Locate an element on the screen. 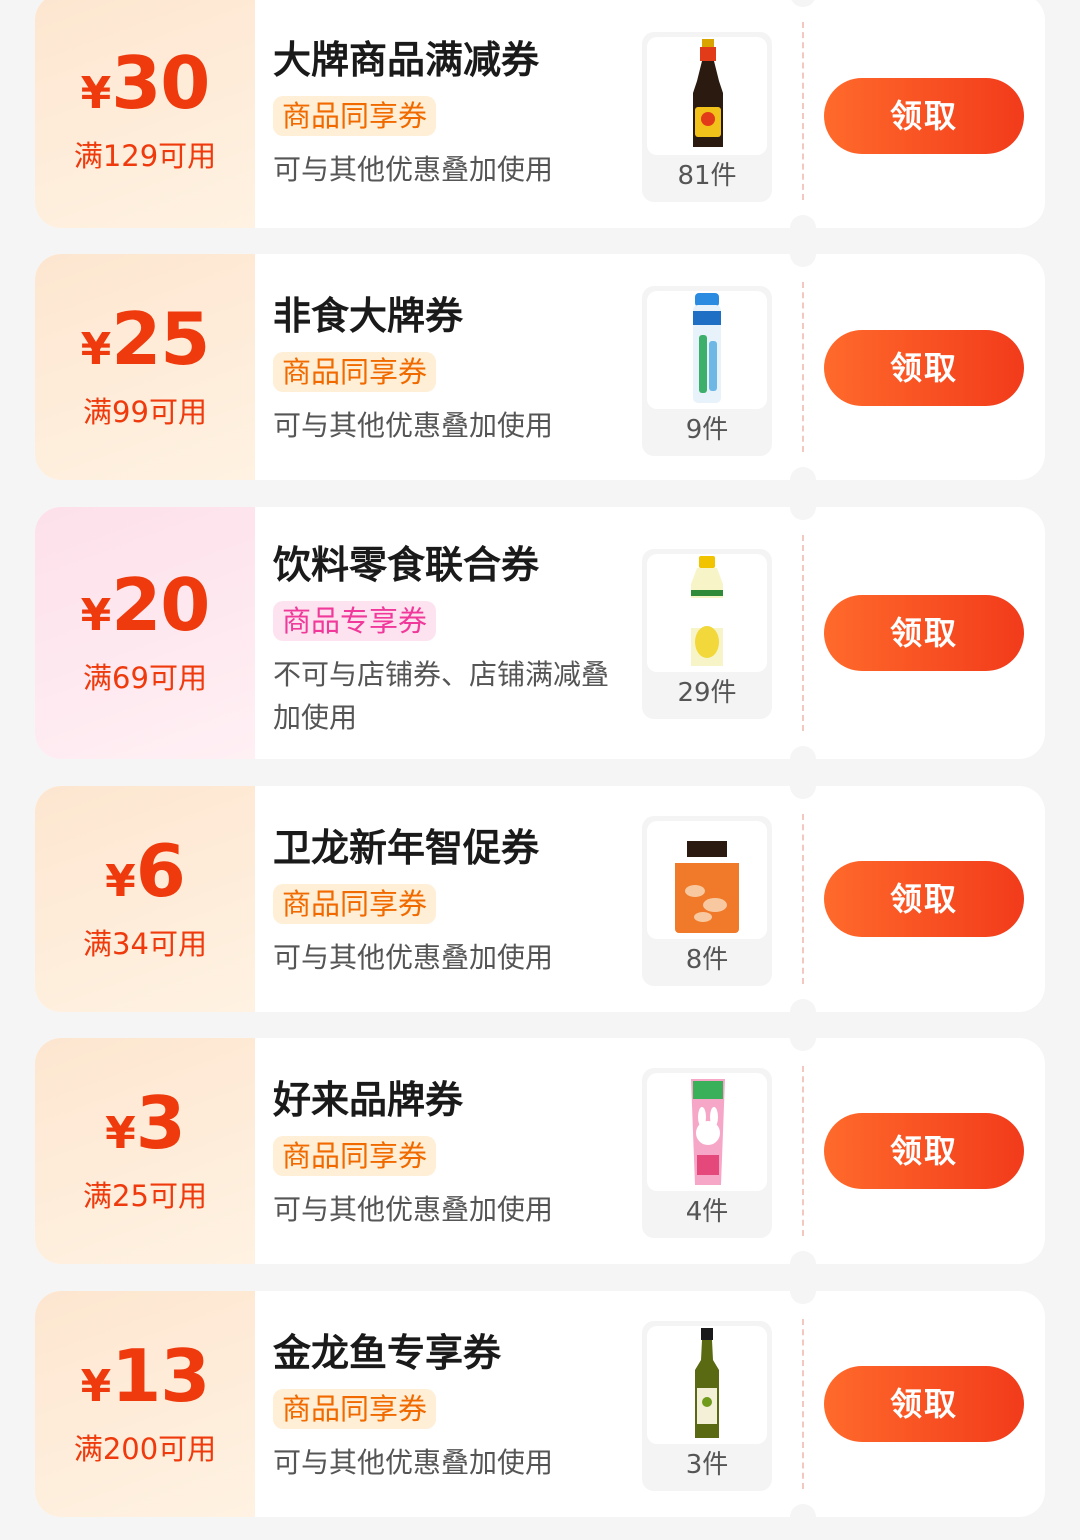  coupon-title: 卫龙新年智促券 is located at coordinates (406, 848).